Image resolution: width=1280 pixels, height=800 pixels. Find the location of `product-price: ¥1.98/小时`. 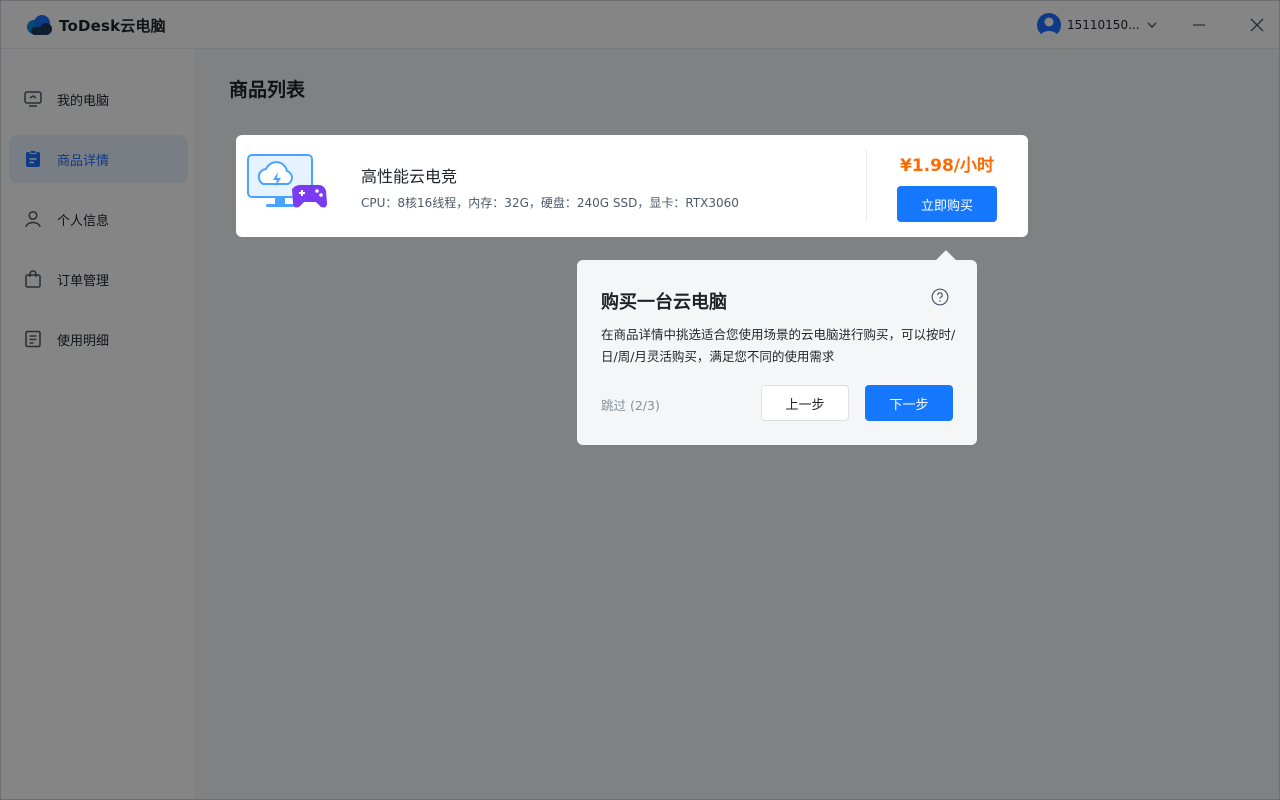

product-price: ¥1.98/小时 is located at coordinates (947, 166).